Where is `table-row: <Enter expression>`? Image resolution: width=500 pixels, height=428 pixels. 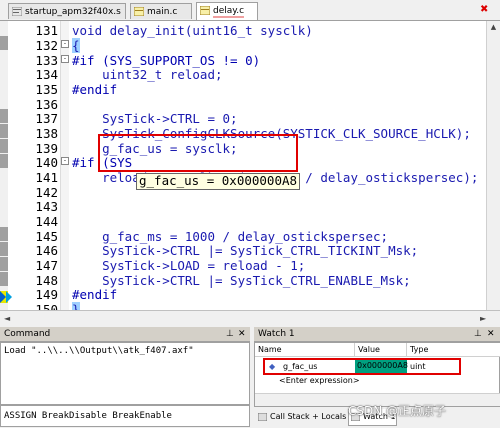
table-row: <Enter expression> is located at coordinates (377, 380).